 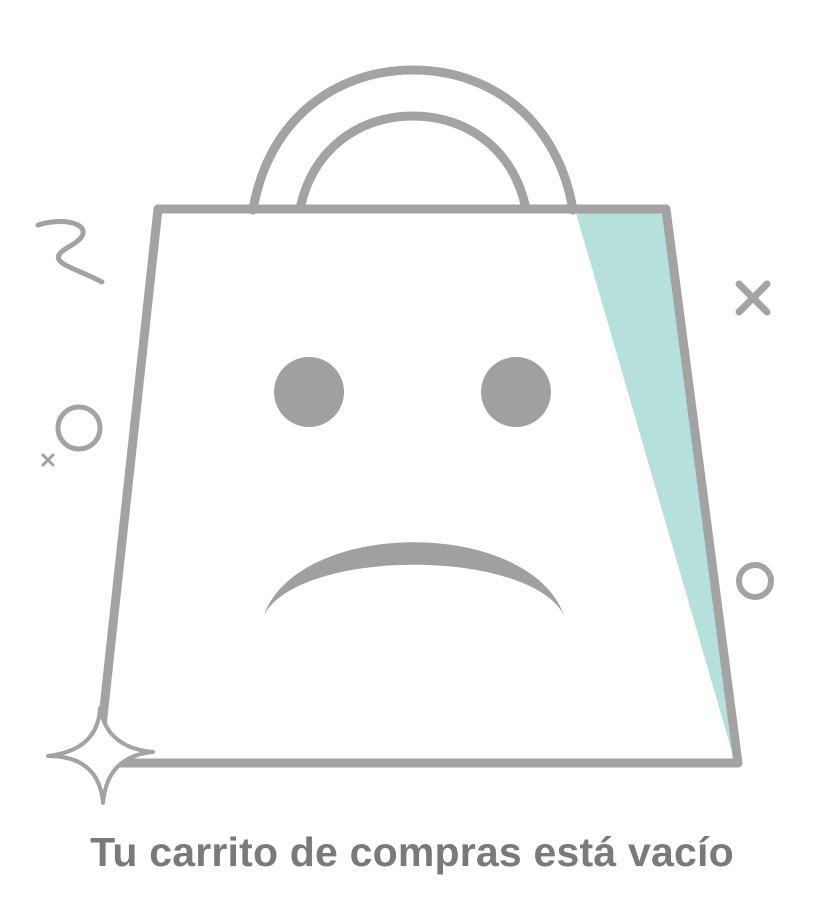 I want to click on ring-decoration-right, so click(x=755, y=581).